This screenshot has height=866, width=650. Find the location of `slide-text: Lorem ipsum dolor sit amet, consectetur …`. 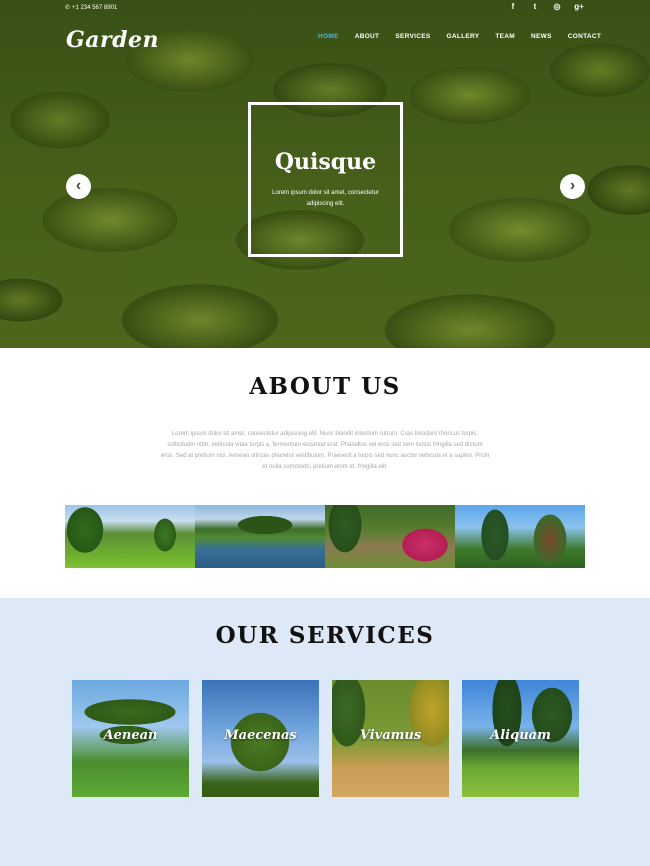

slide-text: Lorem ipsum dolor sit amet, consectetur … is located at coordinates (325, 198).